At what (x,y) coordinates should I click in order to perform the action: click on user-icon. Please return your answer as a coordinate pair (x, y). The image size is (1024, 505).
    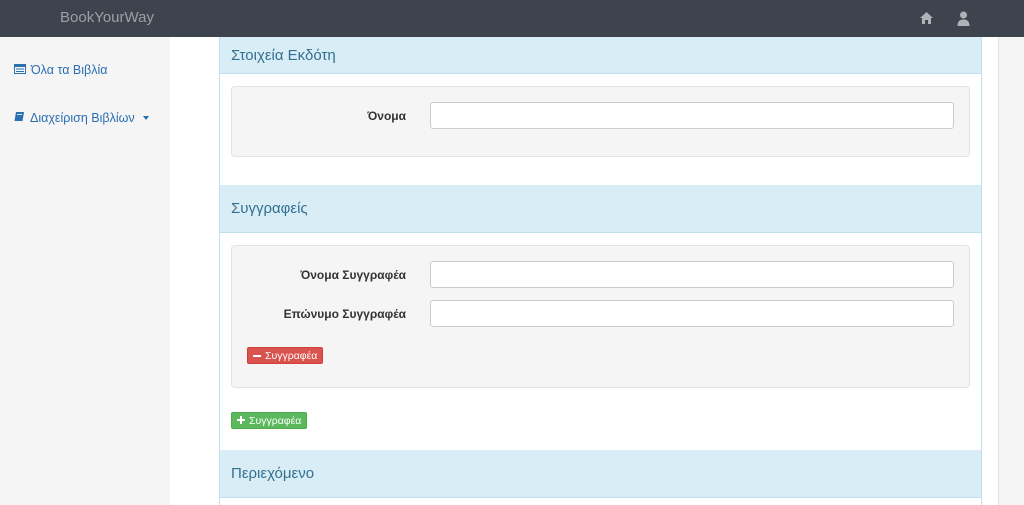
    Looking at the image, I should click on (963, 18).